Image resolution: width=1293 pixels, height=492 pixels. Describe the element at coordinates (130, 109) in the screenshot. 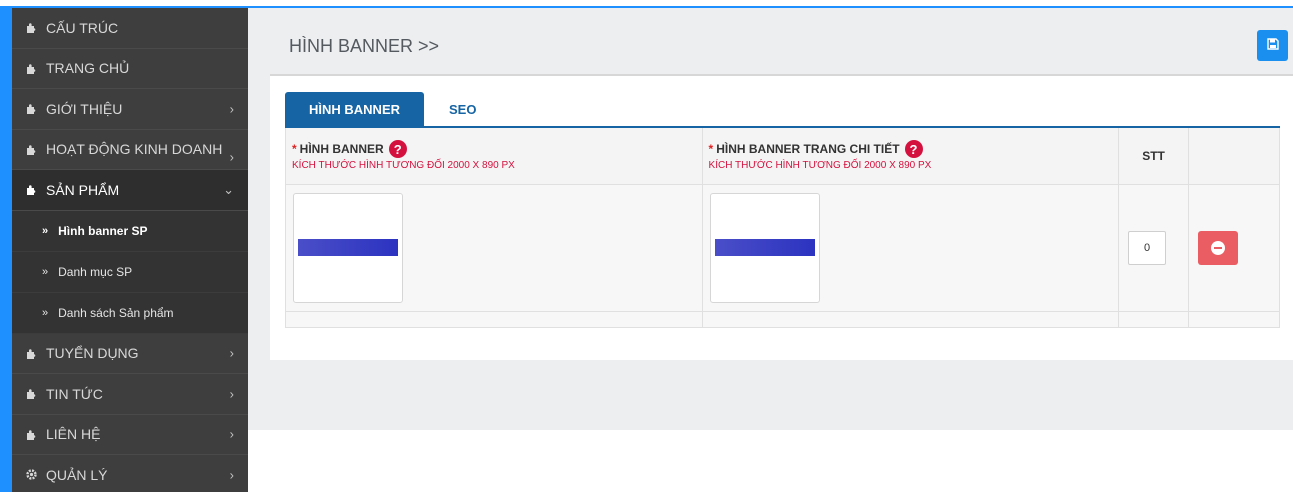

I see `sidebar-item-gioi-thieu: GIỚI THIỆU ›` at that location.